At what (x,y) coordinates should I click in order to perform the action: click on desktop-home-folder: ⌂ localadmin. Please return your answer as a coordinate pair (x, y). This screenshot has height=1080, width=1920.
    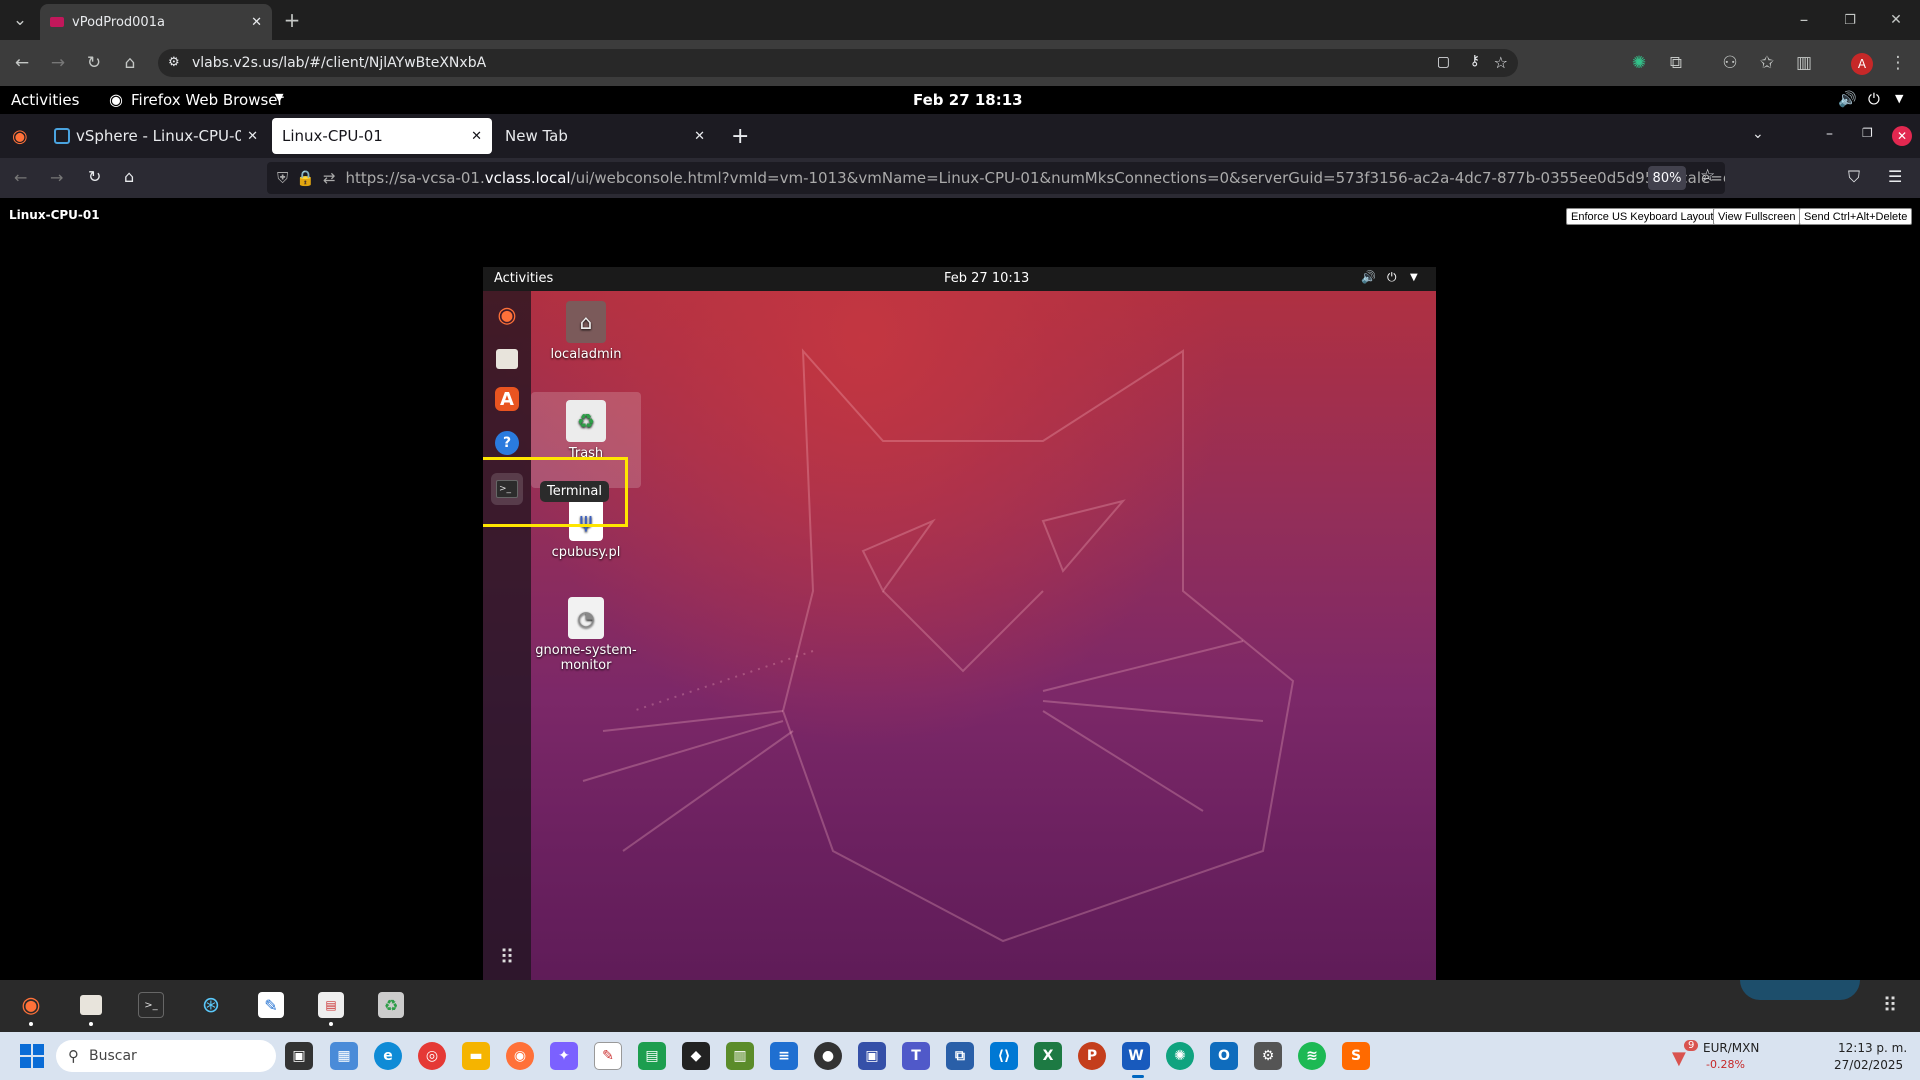
    Looking at the image, I should click on (586, 331).